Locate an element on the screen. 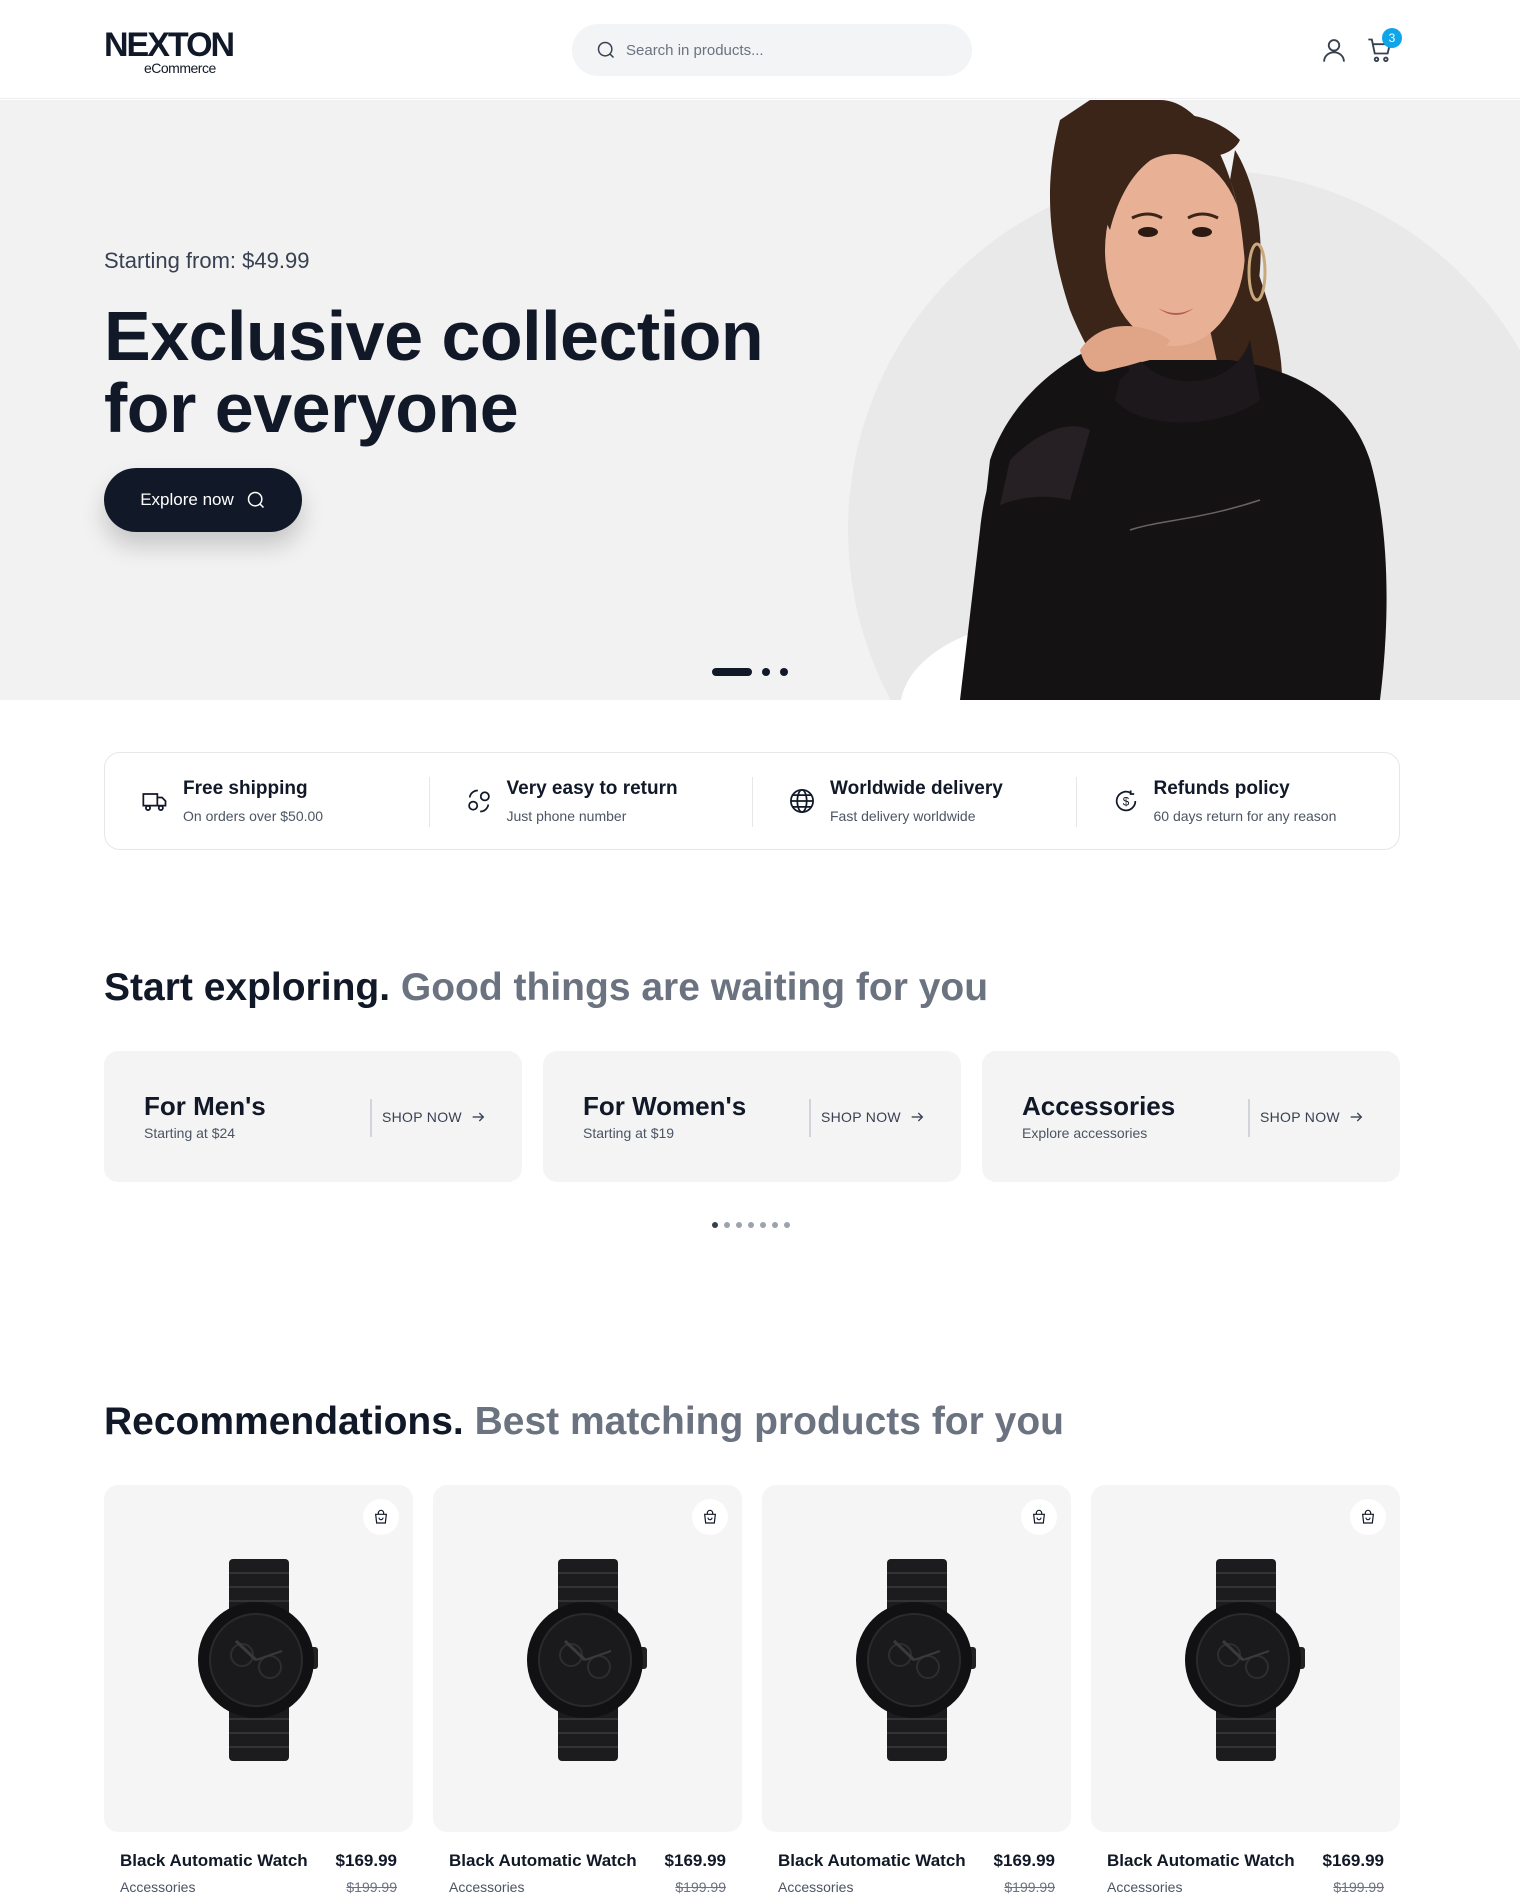 The image size is (1520, 1900). hero-slider-dots is located at coordinates (750, 672).